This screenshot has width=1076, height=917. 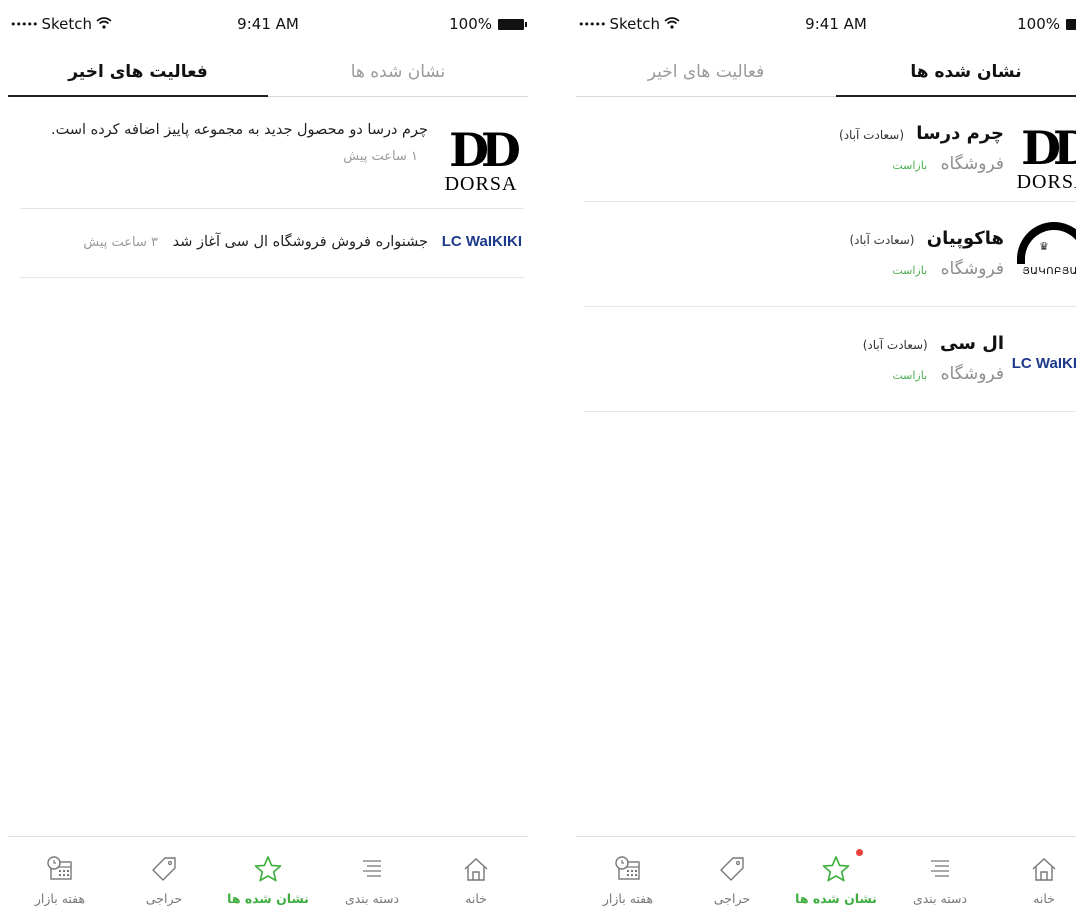 What do you see at coordinates (972, 343) in the screenshot?
I see `store-name: ال سی` at bounding box center [972, 343].